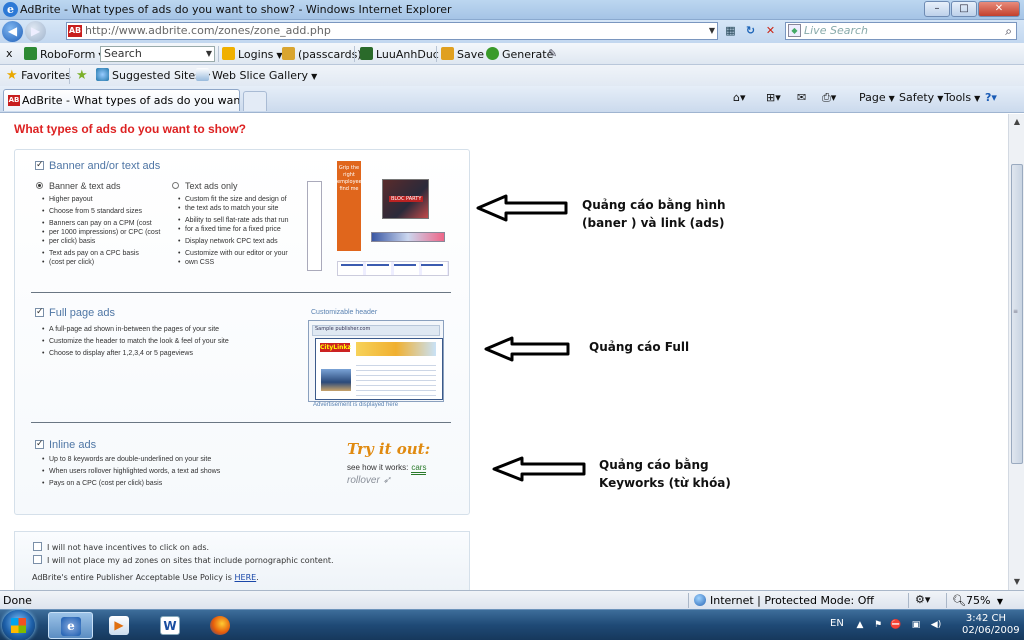  I want to click on suggested-sites-menu: Suggested Sites▼, so click(153, 75).